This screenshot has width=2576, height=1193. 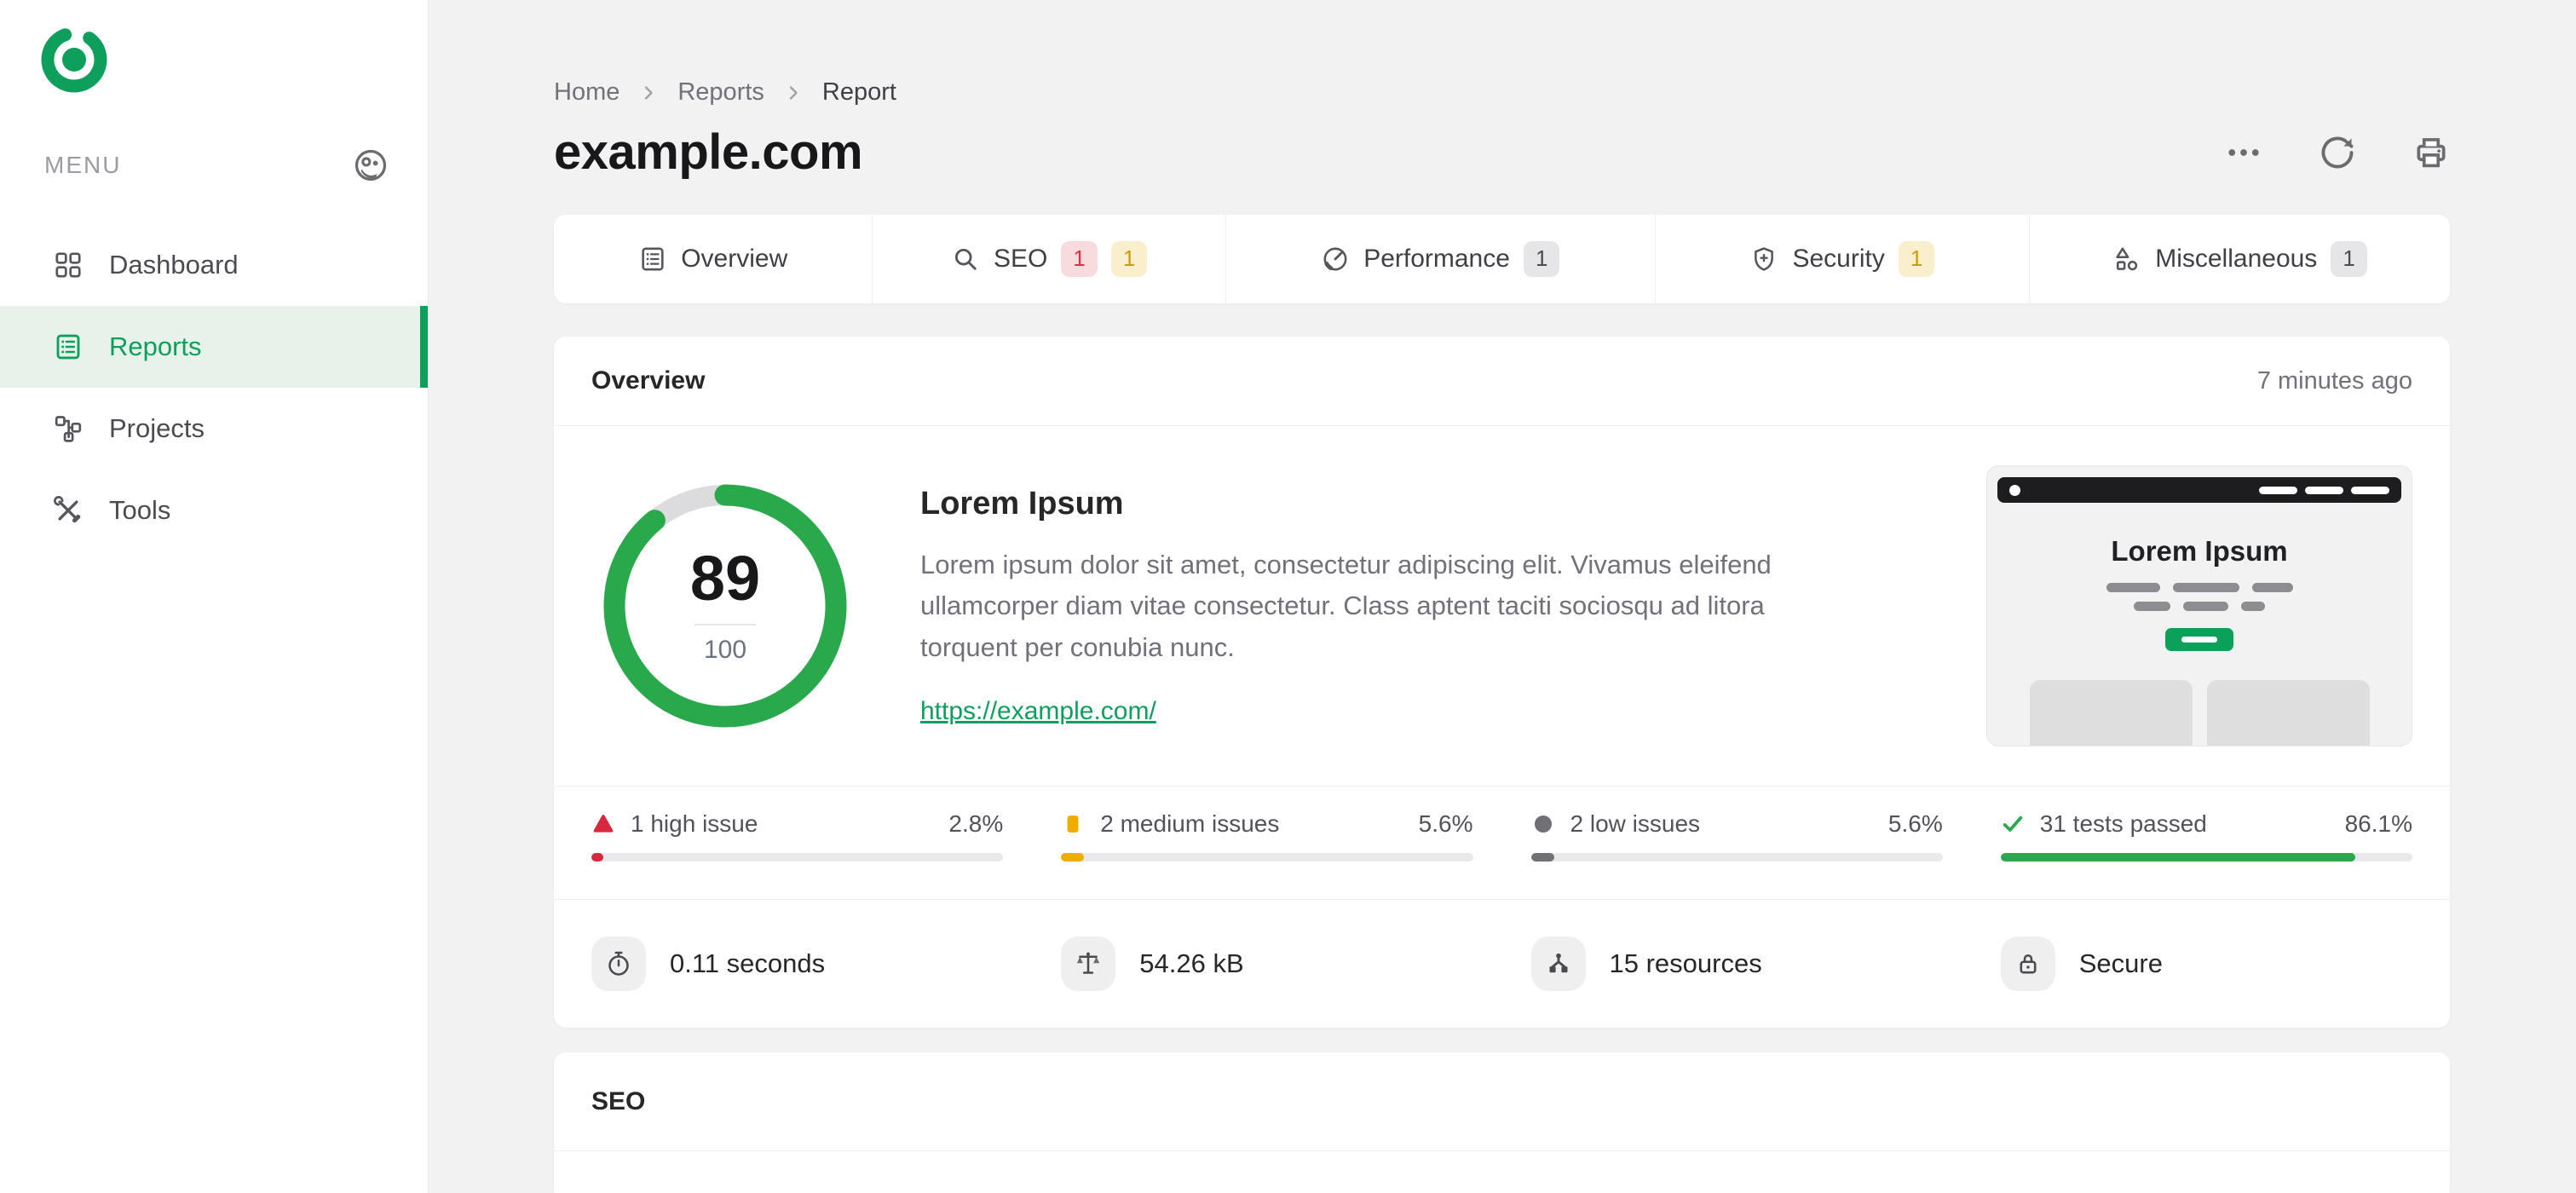 I want to click on tools-icon, so click(x=67, y=510).